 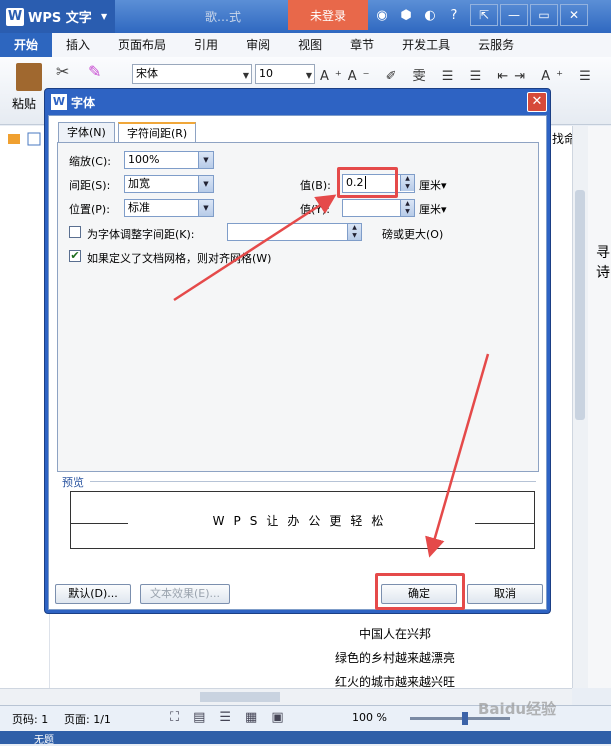 What do you see at coordinates (517, 709) in the screenshot?
I see `watermark-logo: Baidu经验` at bounding box center [517, 709].